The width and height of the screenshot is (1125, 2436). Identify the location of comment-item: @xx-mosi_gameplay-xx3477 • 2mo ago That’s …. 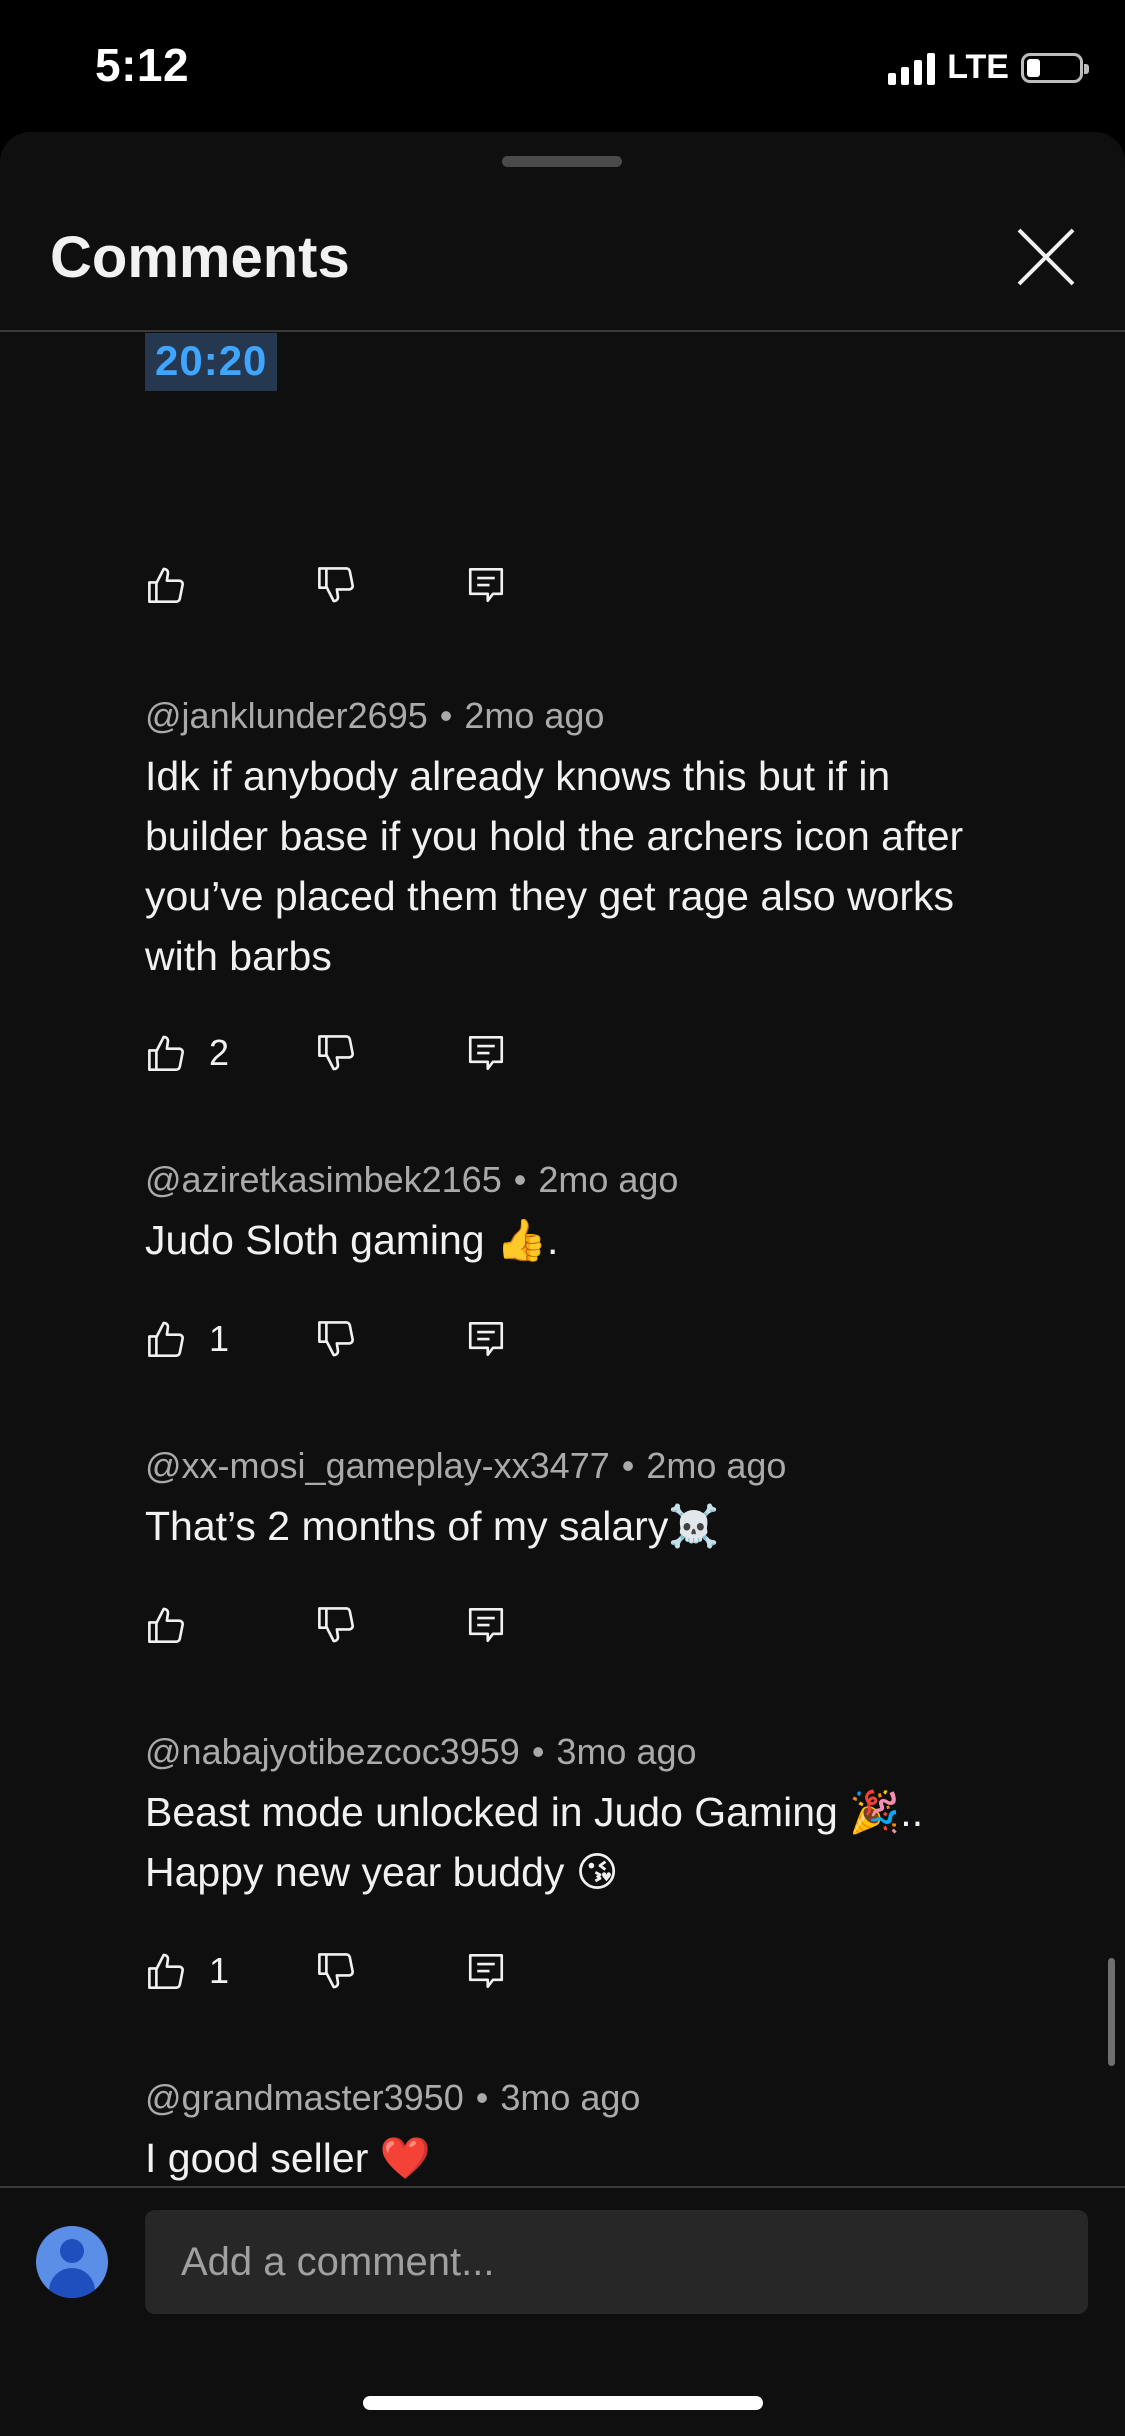
(595, 1500).